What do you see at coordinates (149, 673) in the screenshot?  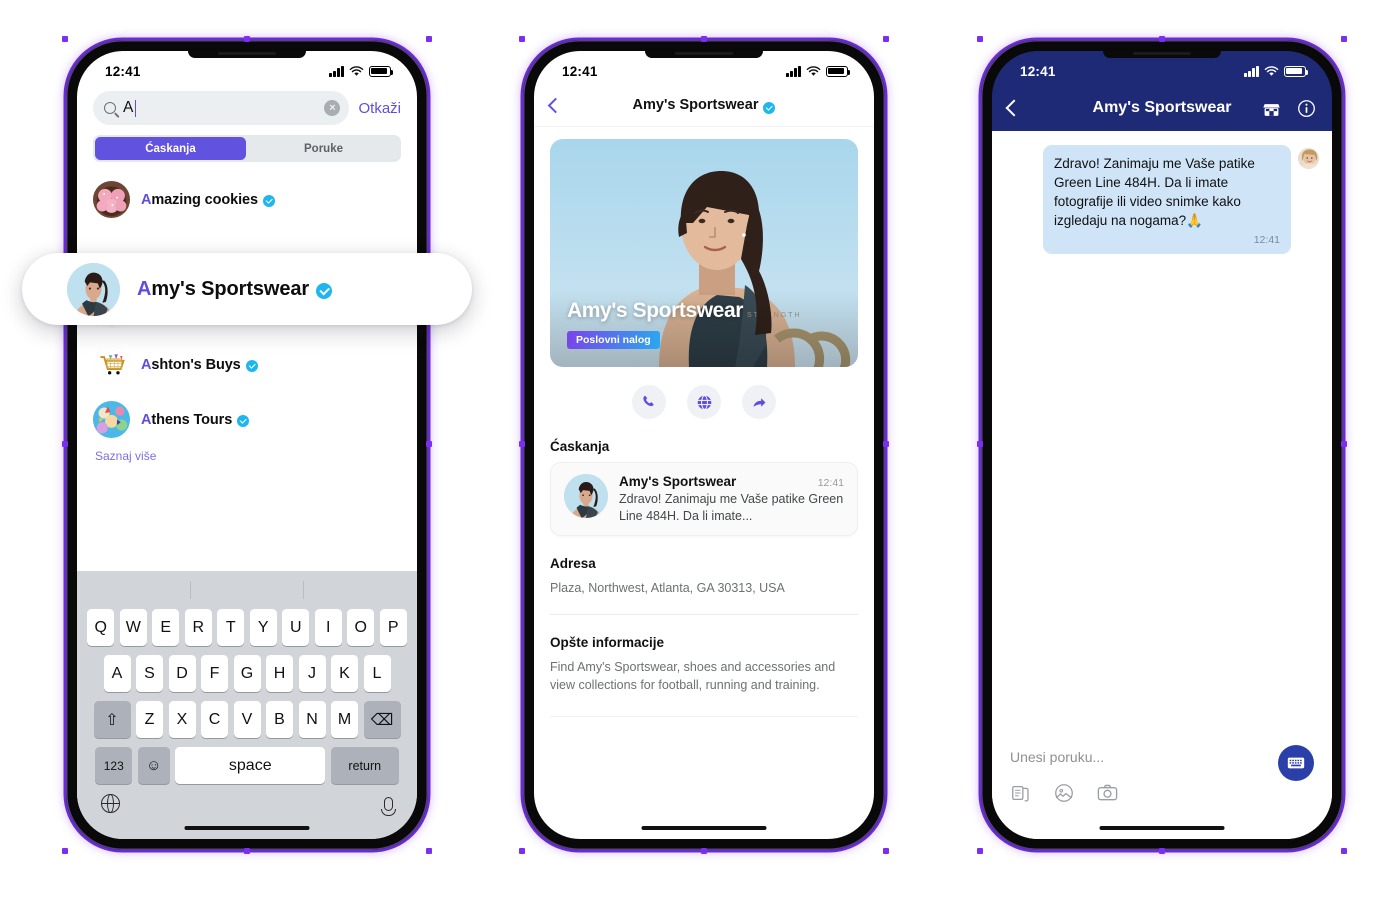 I see `key-s: S` at bounding box center [149, 673].